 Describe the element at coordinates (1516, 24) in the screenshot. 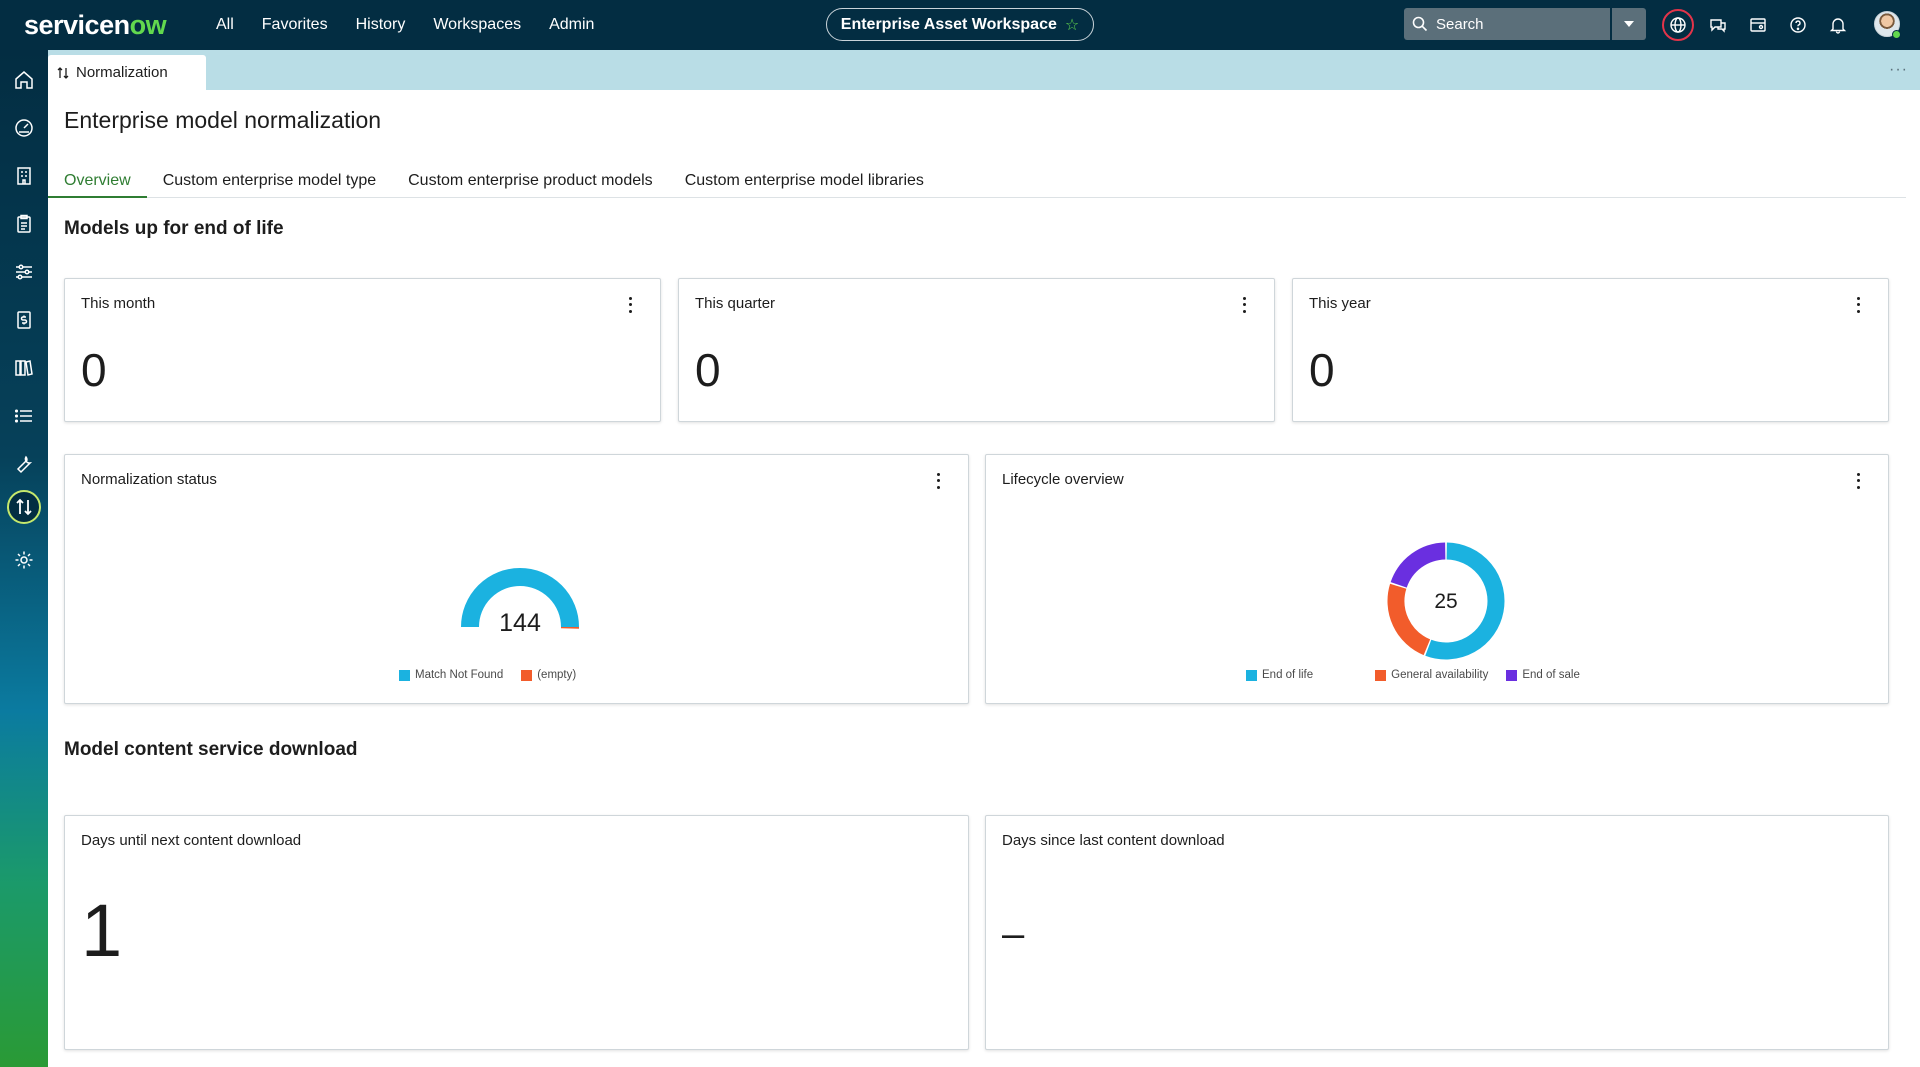

I see `search-input` at that location.